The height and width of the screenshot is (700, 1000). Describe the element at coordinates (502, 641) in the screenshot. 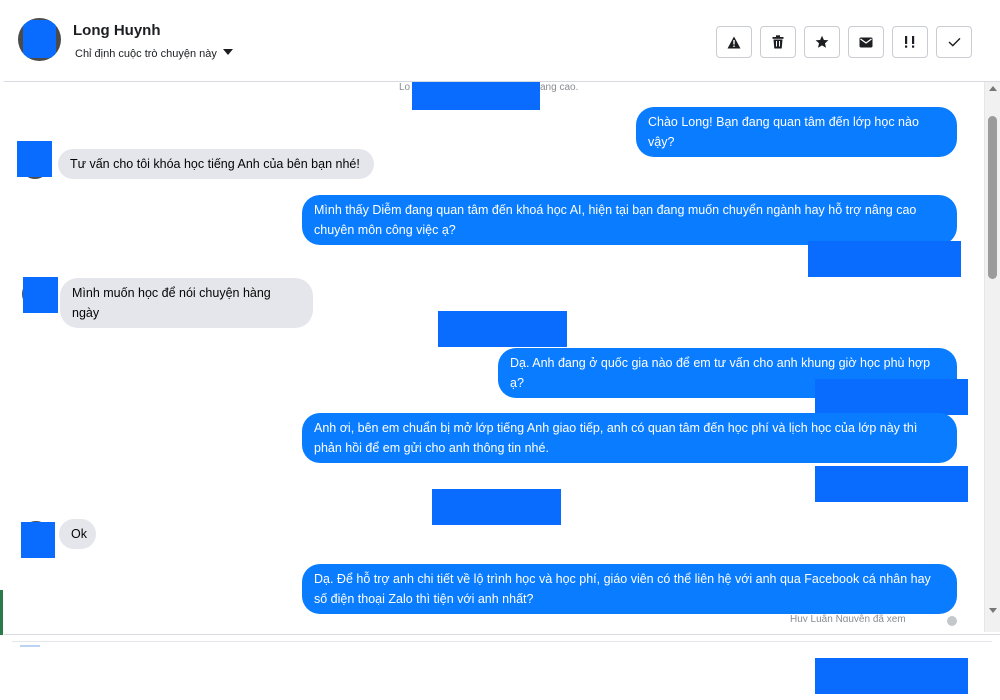

I see `composer-divider` at that location.